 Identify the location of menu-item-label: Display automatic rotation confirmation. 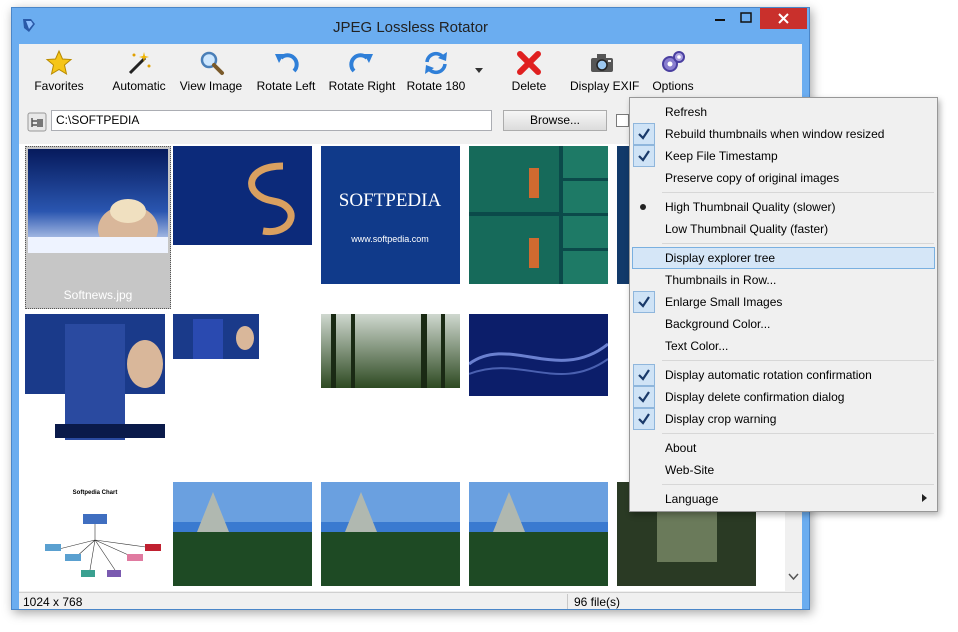
(768, 375).